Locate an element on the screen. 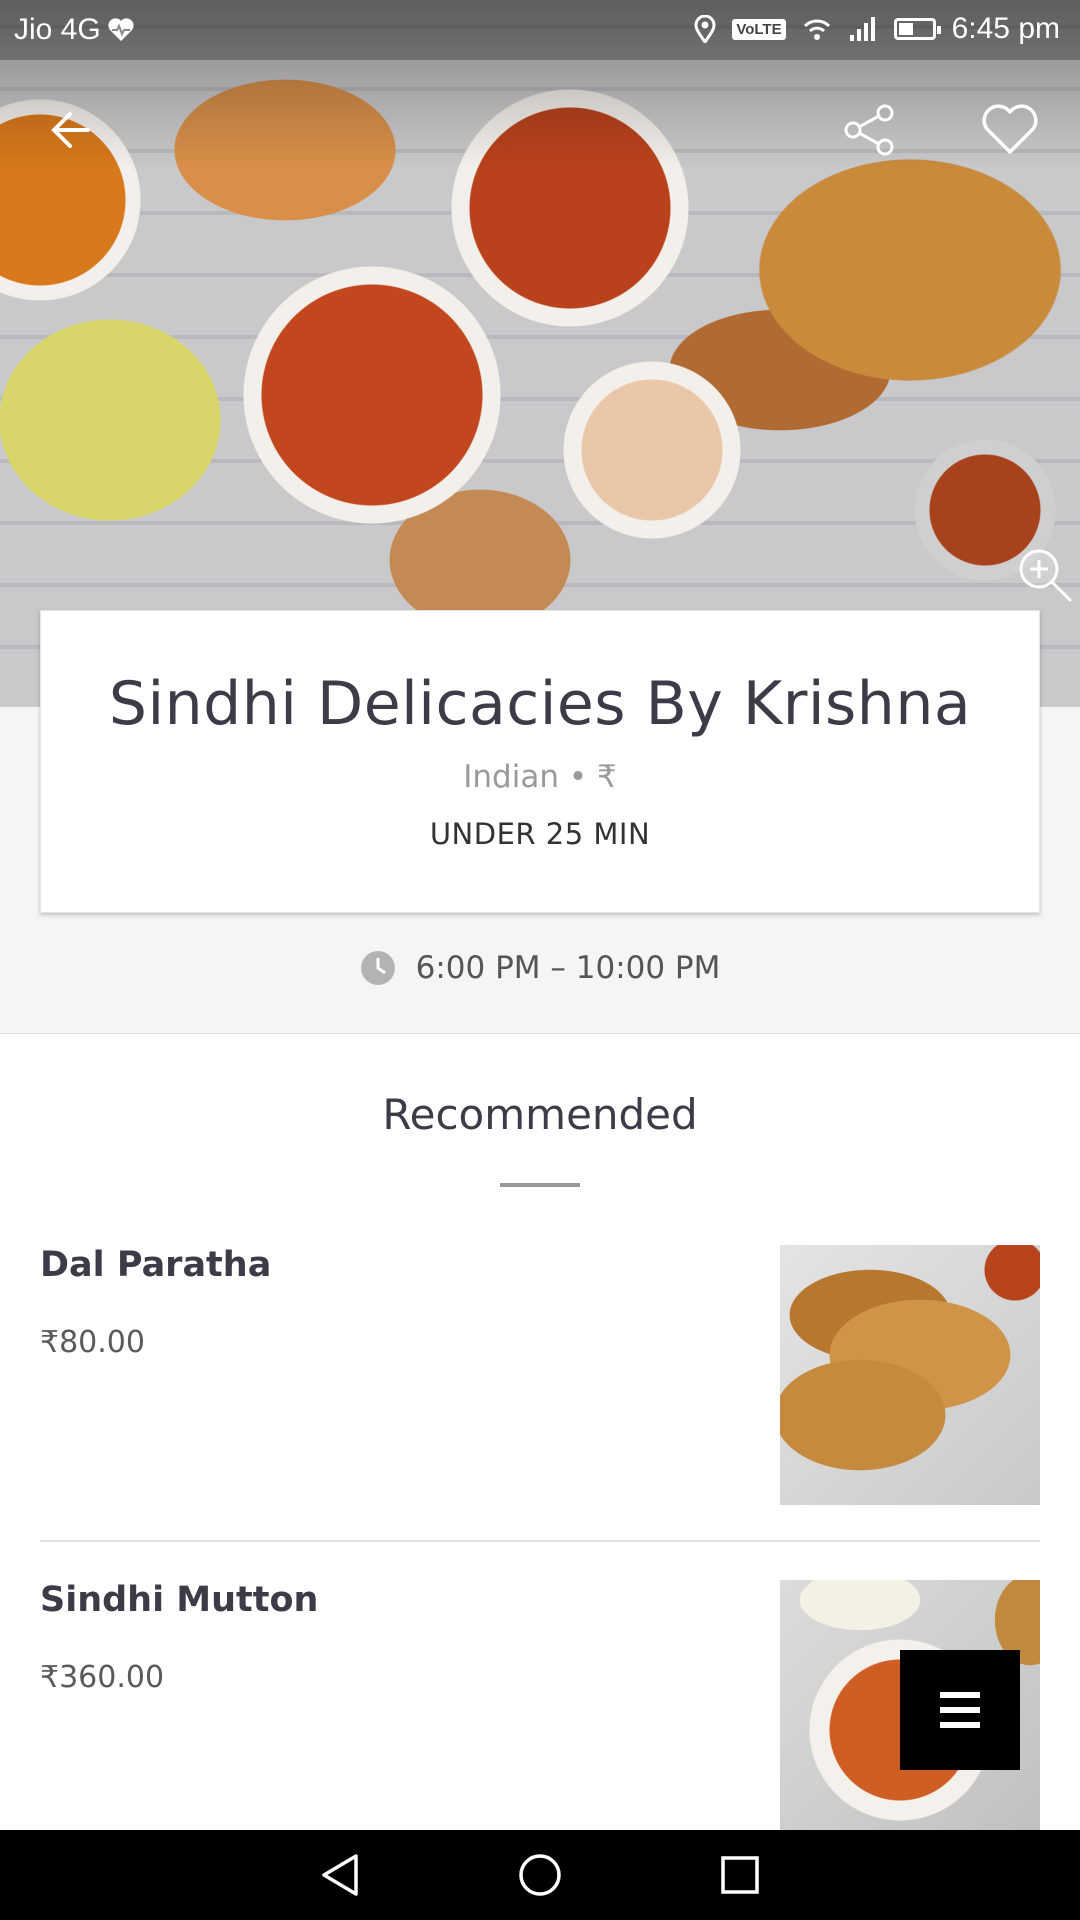 The width and height of the screenshot is (1080, 1920). battery-icon is located at coordinates (917, 29).